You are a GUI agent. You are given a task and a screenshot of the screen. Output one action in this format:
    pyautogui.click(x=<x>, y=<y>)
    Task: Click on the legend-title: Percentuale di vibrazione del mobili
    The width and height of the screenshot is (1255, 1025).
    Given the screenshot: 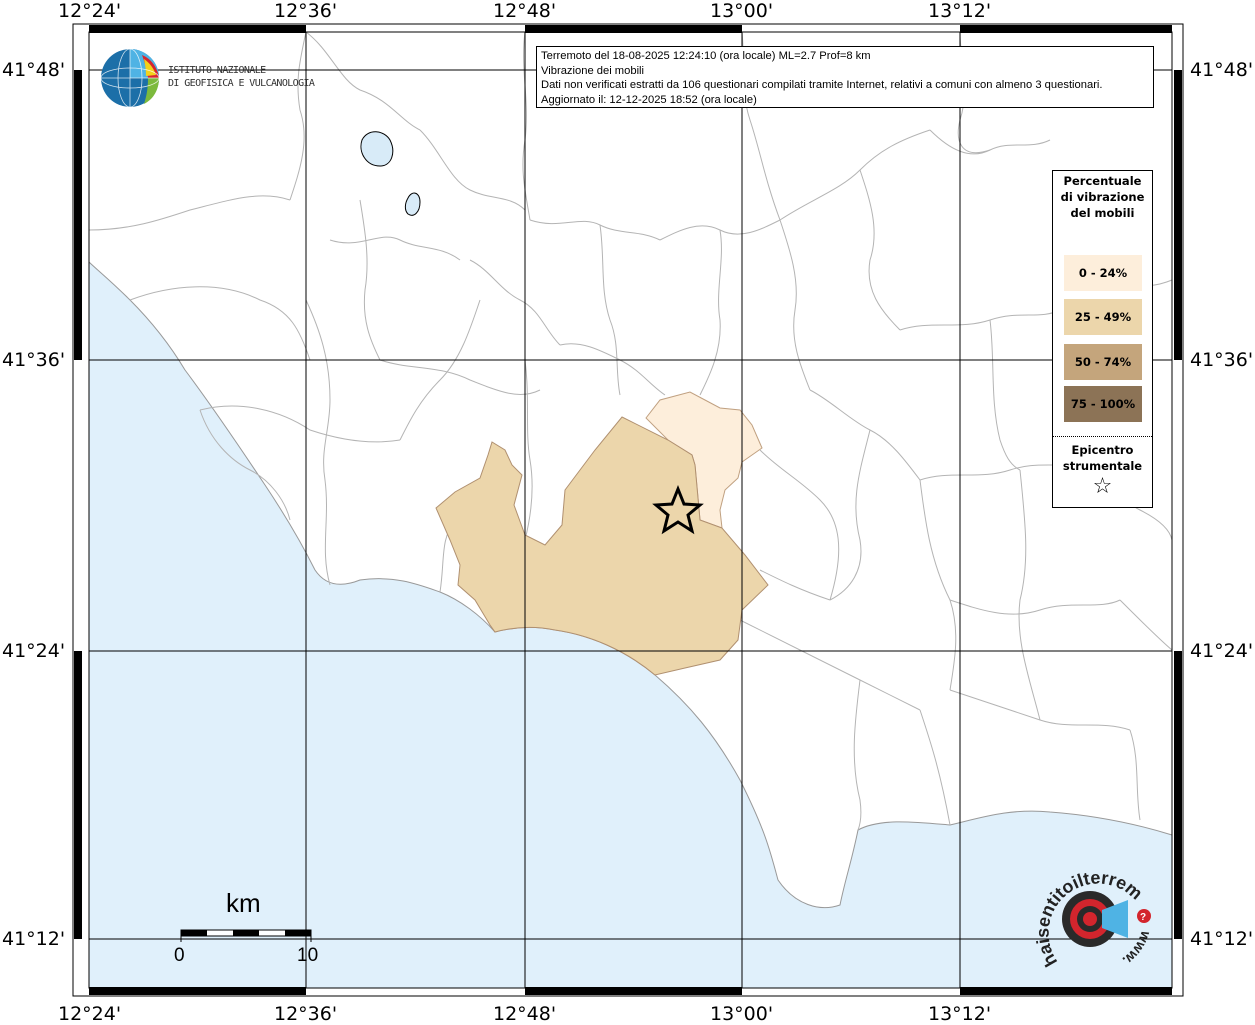 What is the action you would take?
    pyautogui.click(x=1102, y=197)
    